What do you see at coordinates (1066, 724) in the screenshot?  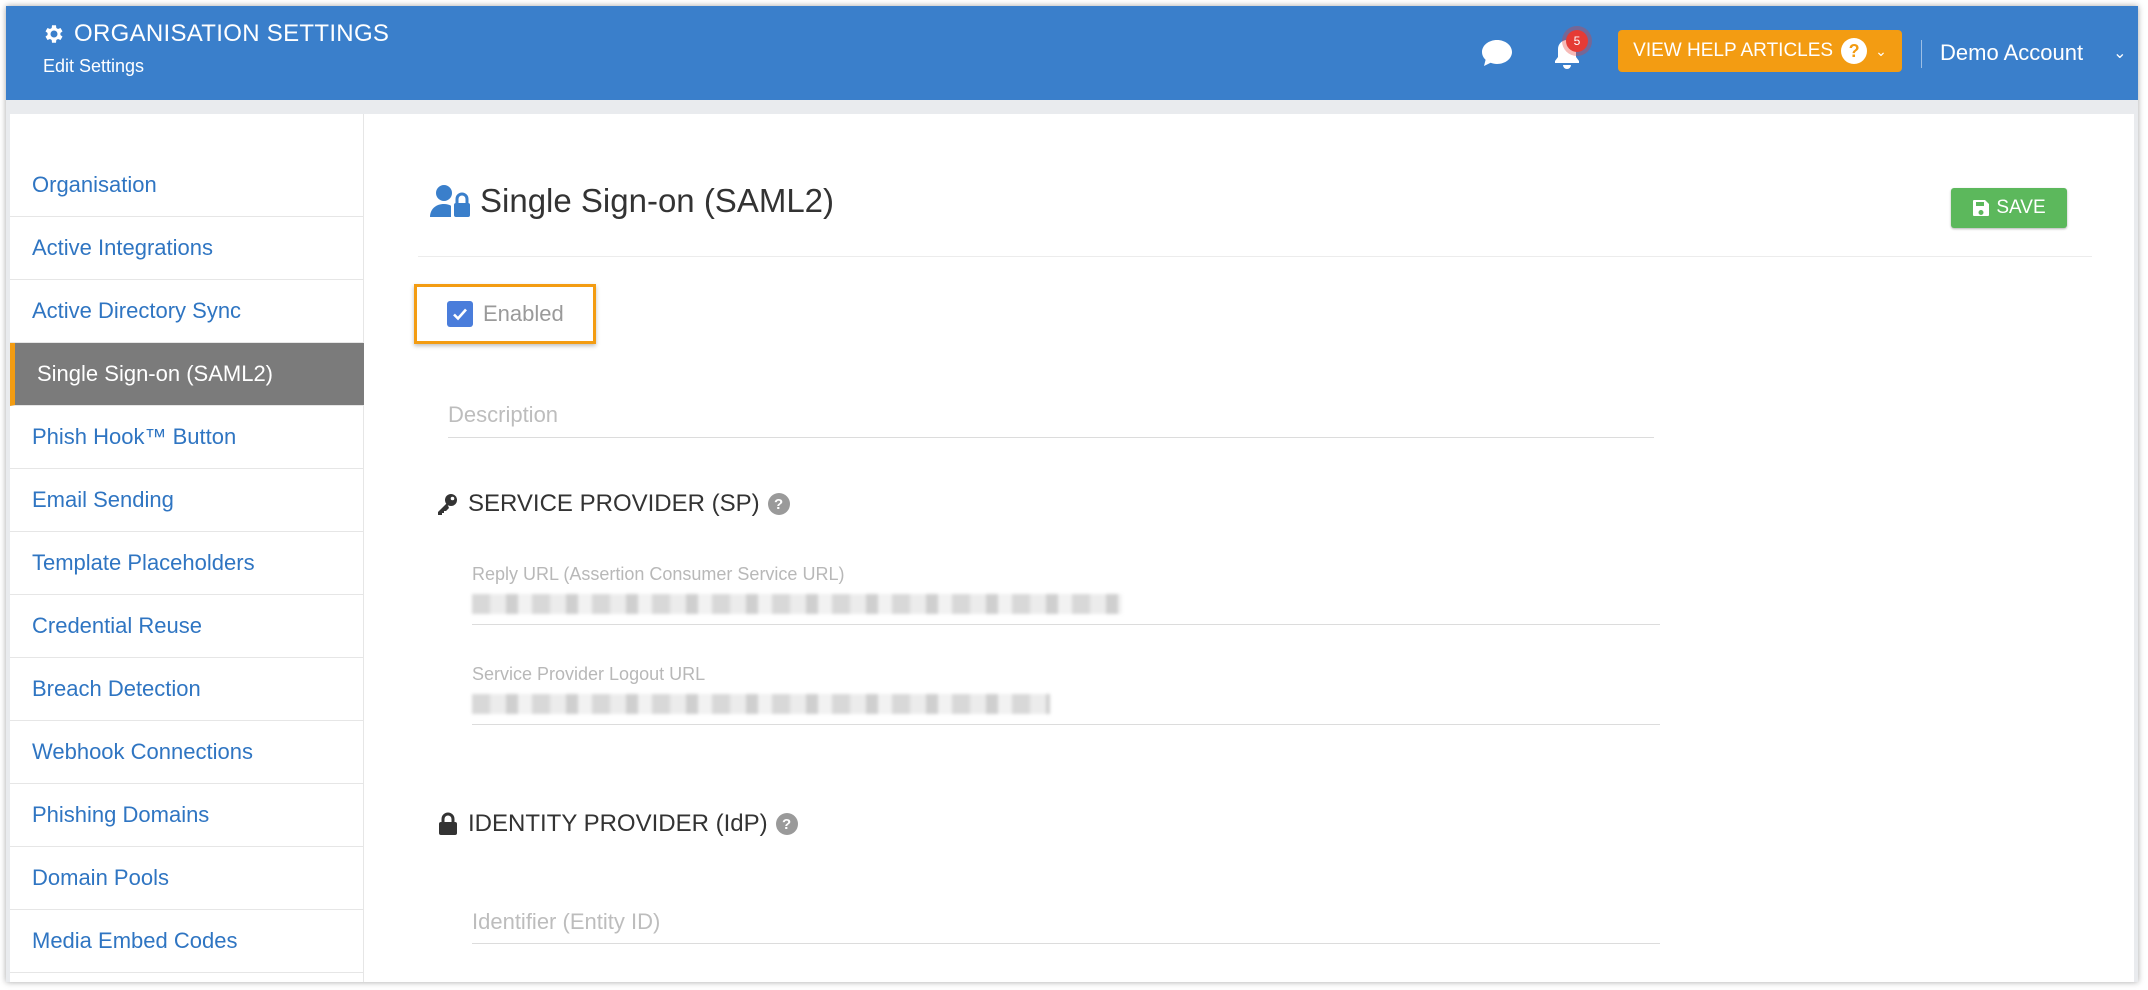 I see `logout-url-underline` at bounding box center [1066, 724].